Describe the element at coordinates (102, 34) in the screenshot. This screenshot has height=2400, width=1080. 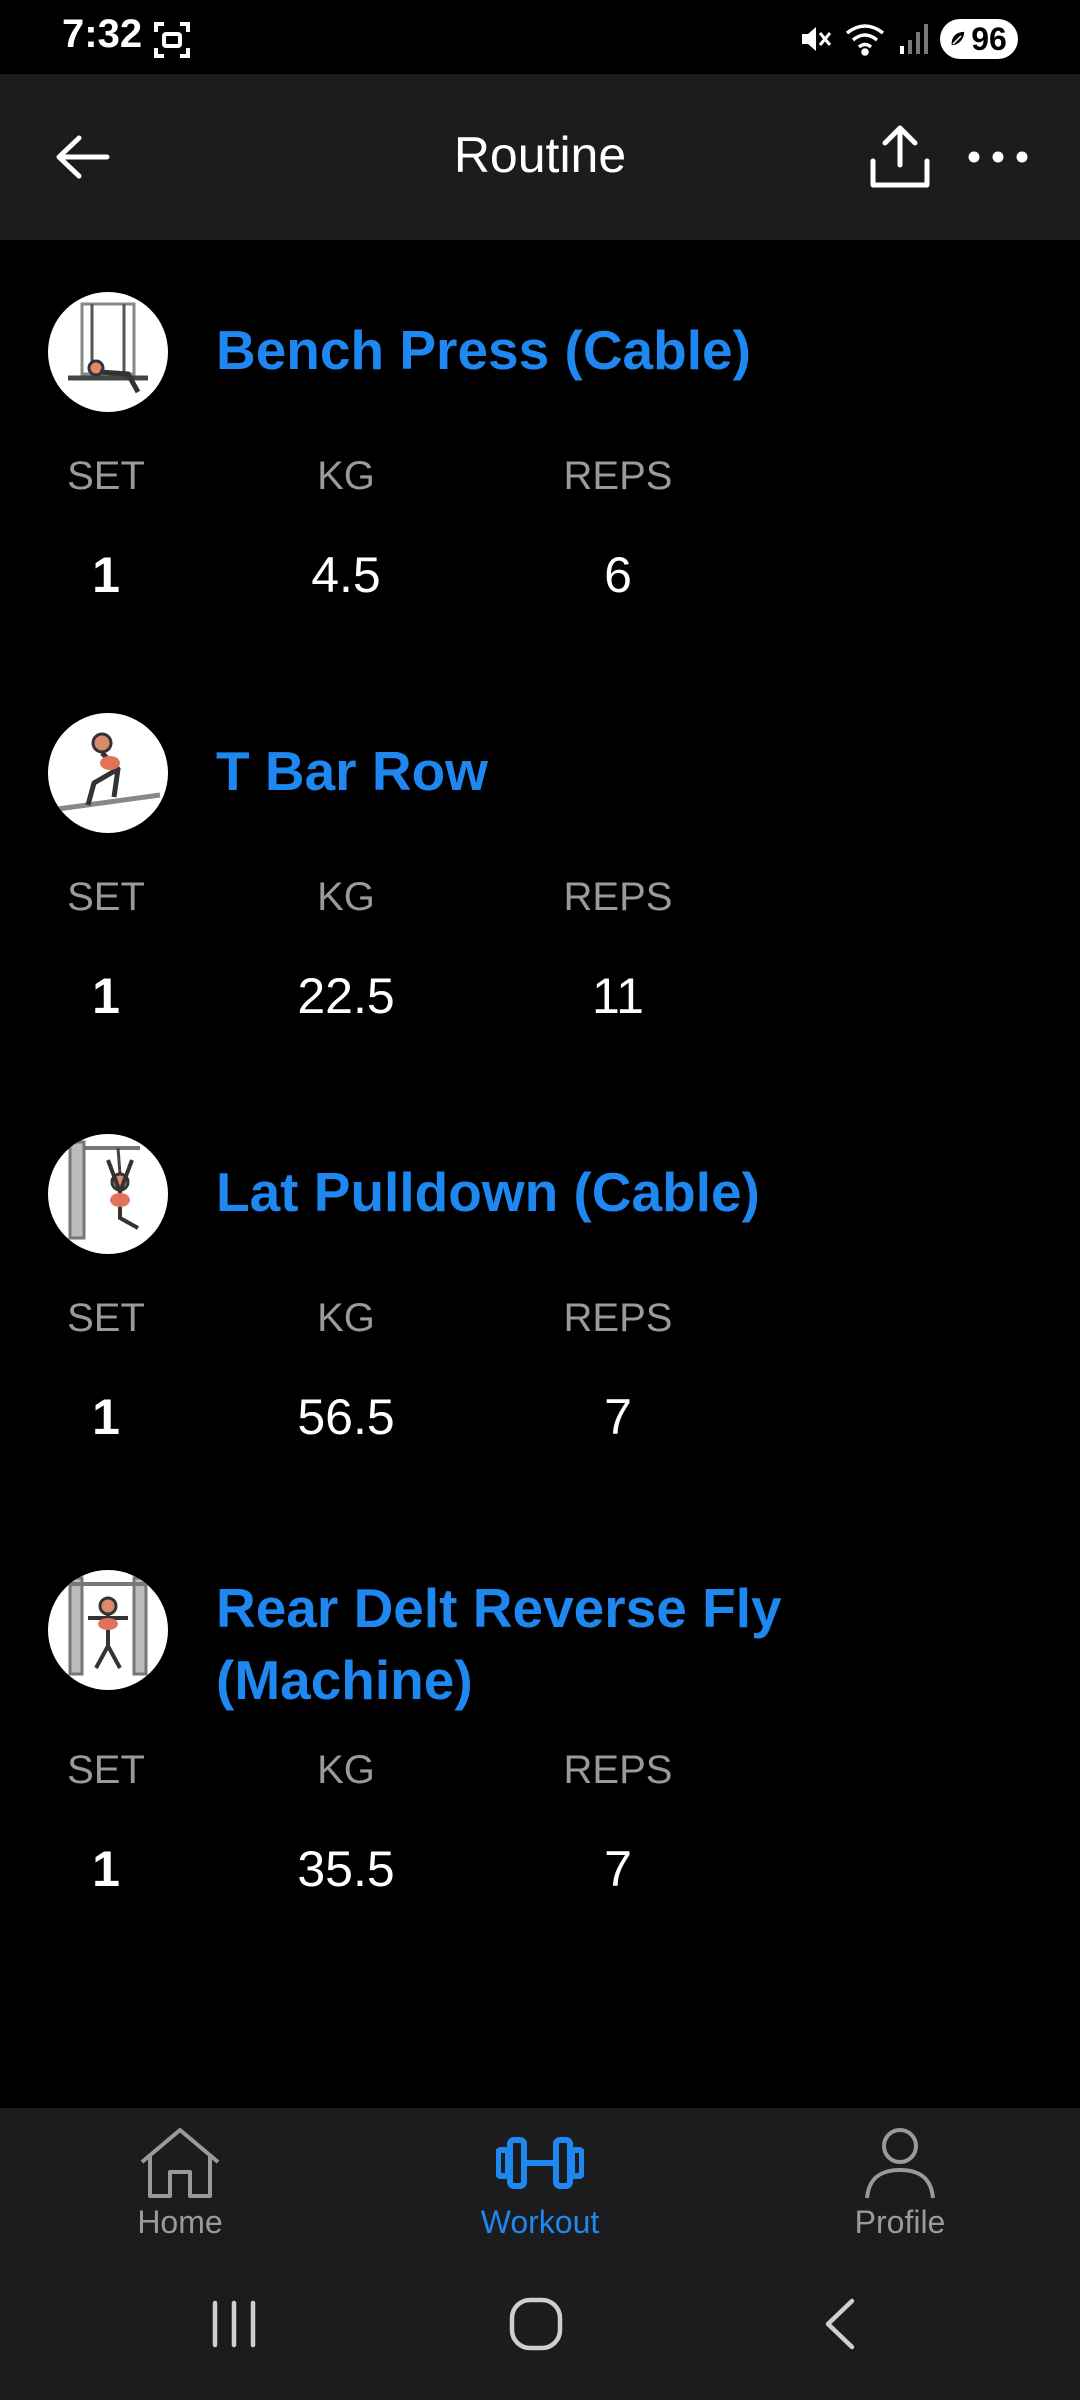
I see `status-time: 7:32` at that location.